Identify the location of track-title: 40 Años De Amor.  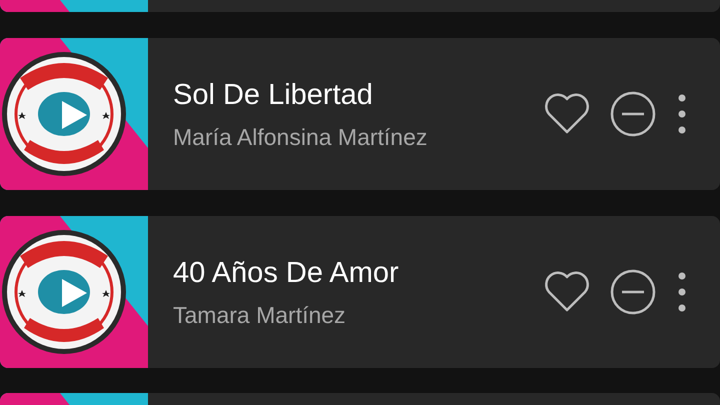
(286, 273).